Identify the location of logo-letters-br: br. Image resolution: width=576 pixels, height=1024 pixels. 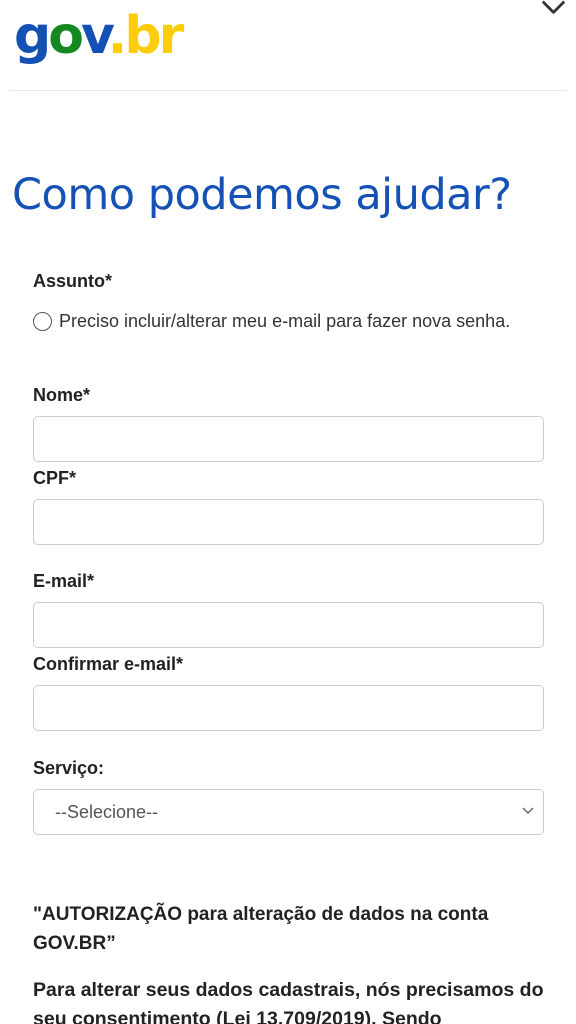
(154, 36).